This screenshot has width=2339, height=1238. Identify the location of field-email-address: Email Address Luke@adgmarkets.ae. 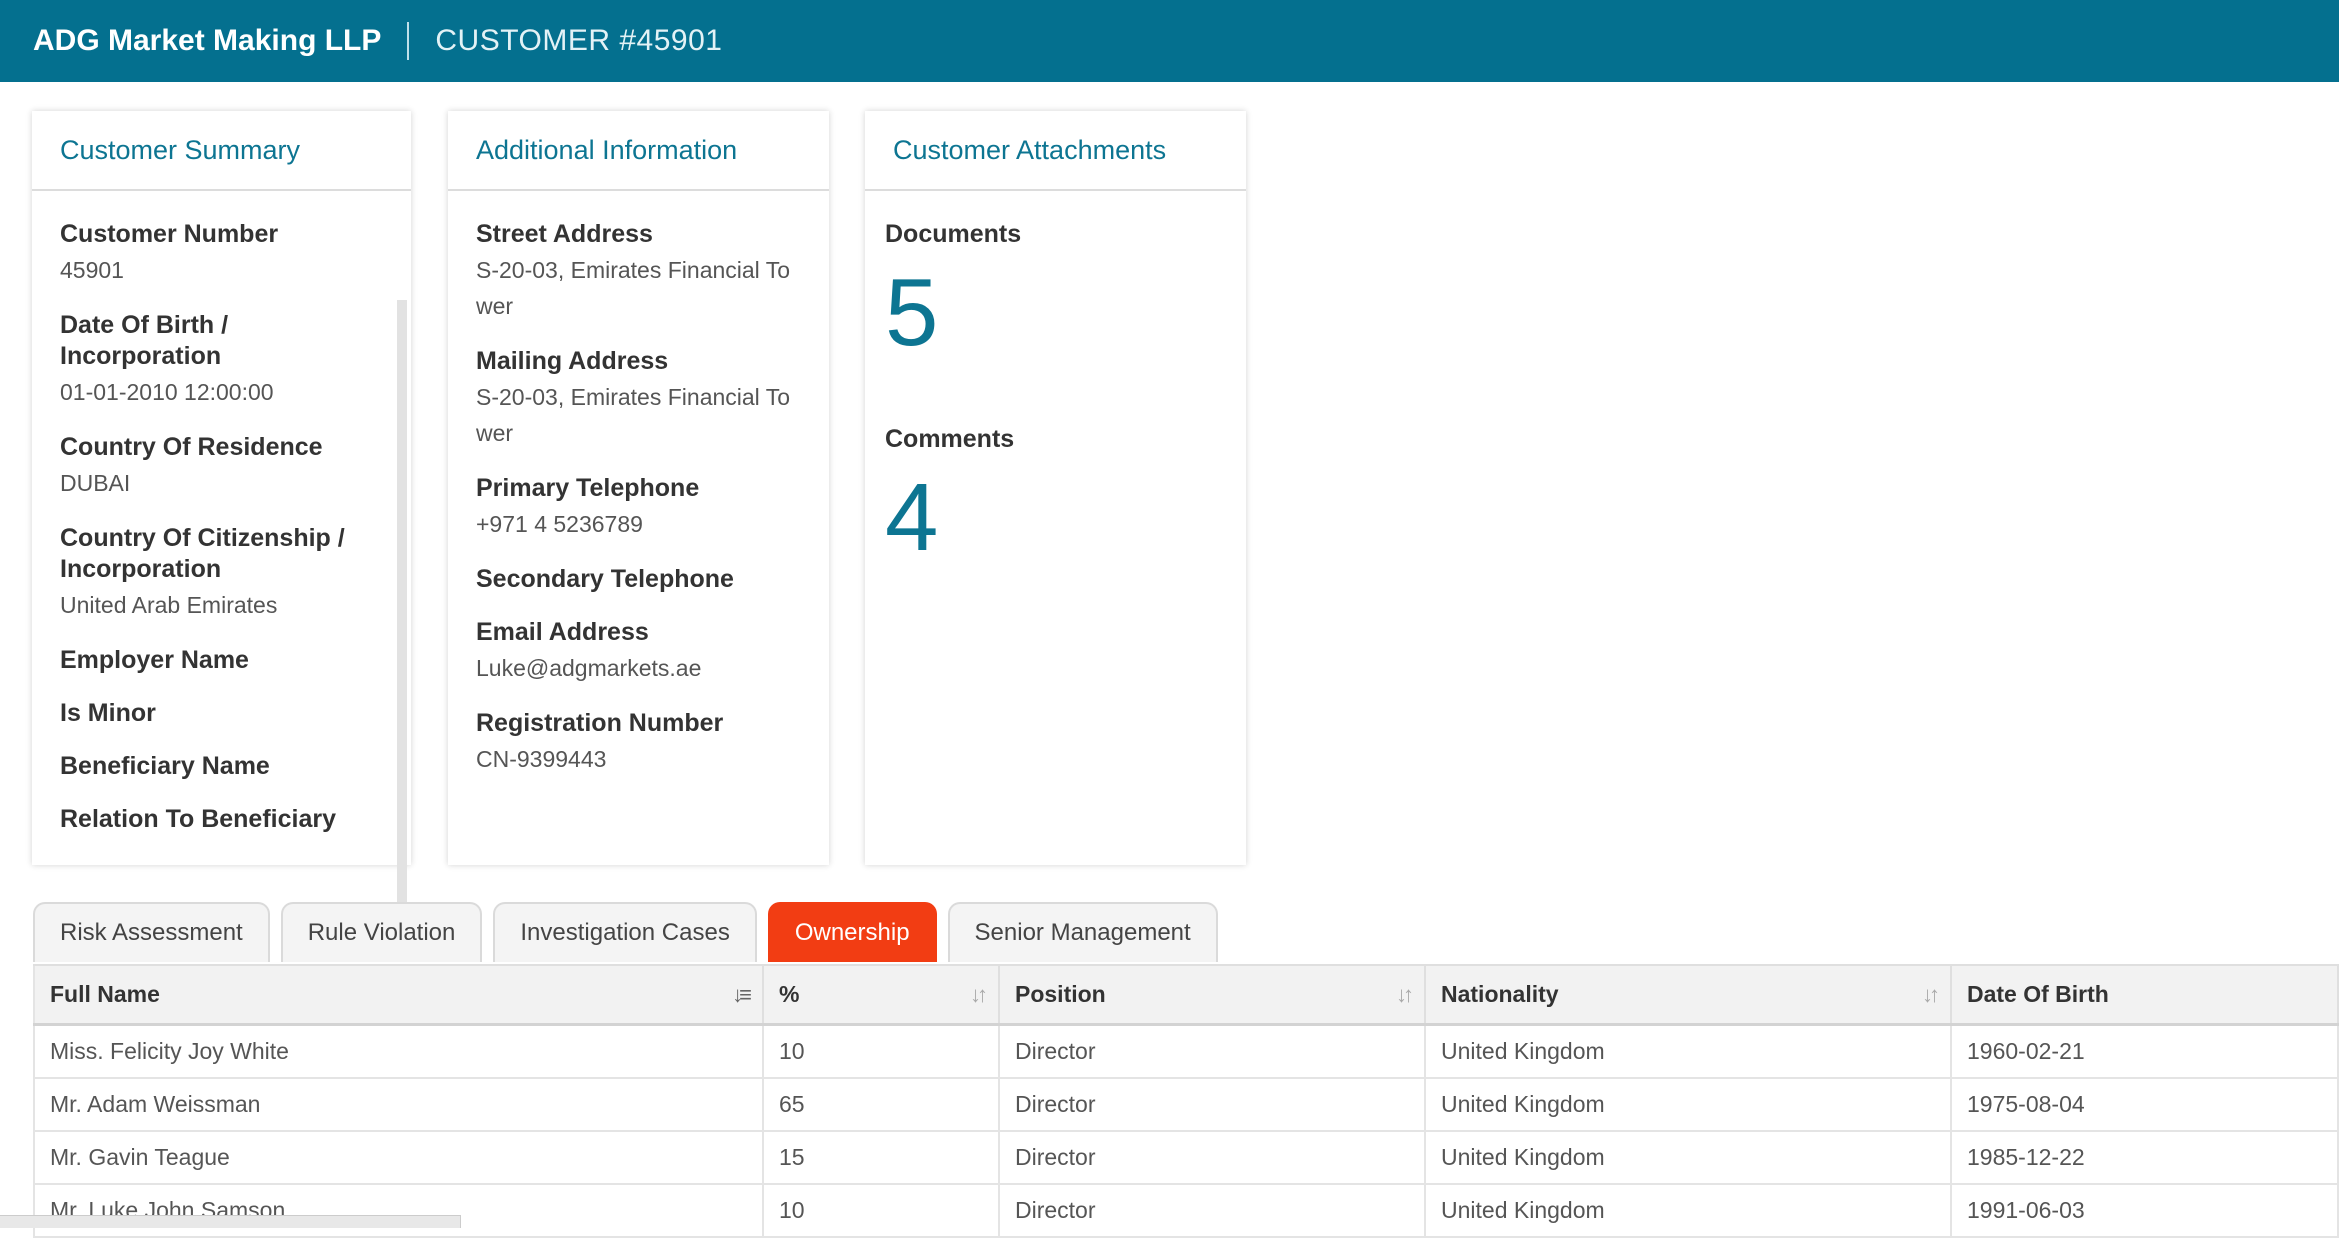
(652, 651).